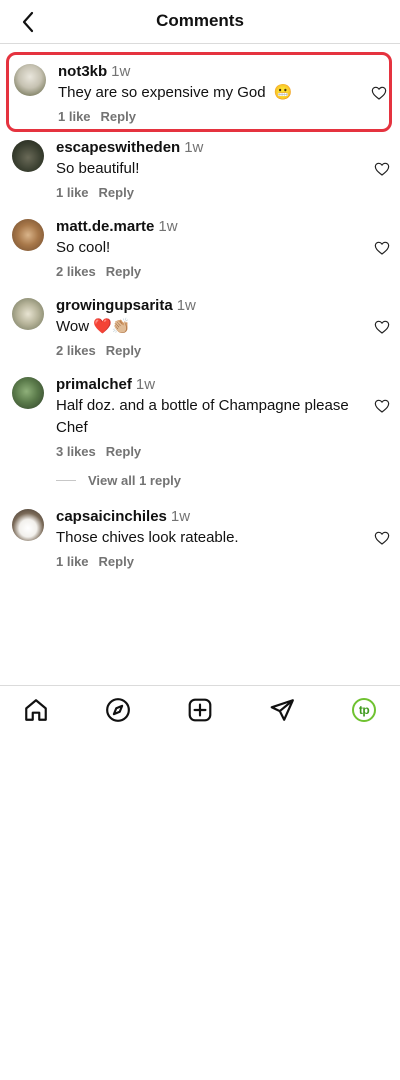 The width and height of the screenshot is (400, 1080). What do you see at coordinates (114, 305) in the screenshot?
I see `username: growingupsarita` at bounding box center [114, 305].